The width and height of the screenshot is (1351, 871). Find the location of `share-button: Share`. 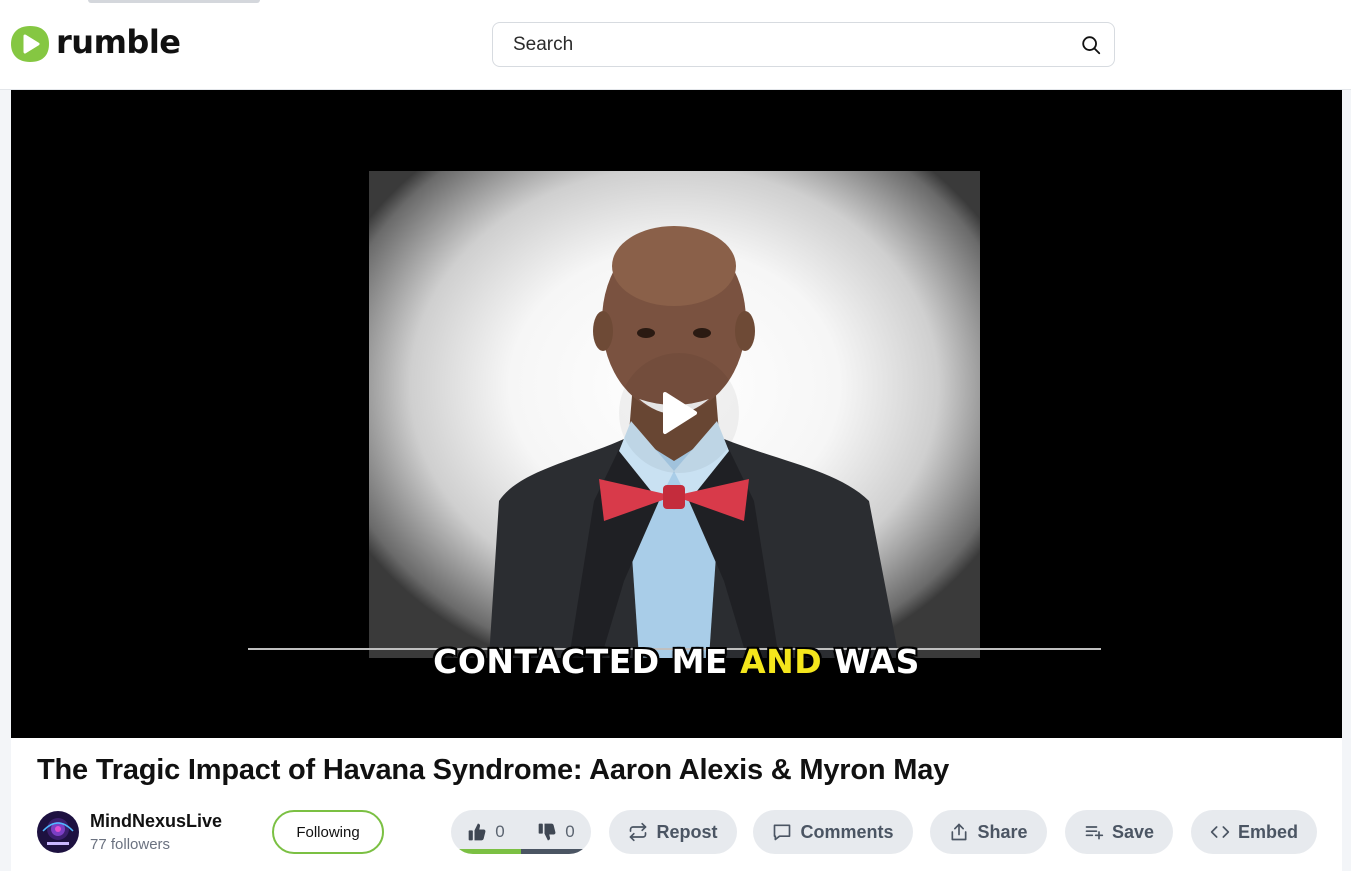

share-button: Share is located at coordinates (988, 832).